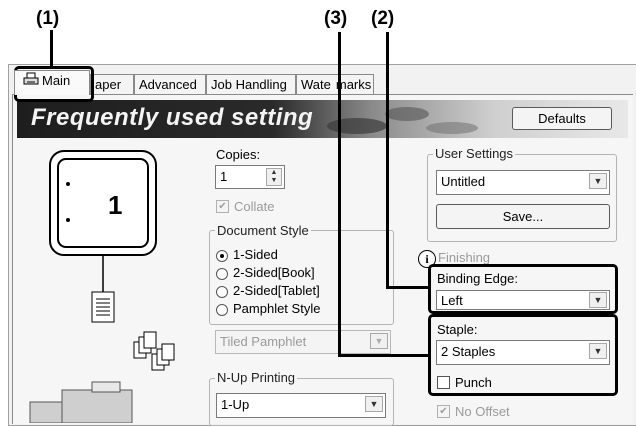  I want to click on pamphlet-select-value: Tiled Pamphlet, so click(263, 341).